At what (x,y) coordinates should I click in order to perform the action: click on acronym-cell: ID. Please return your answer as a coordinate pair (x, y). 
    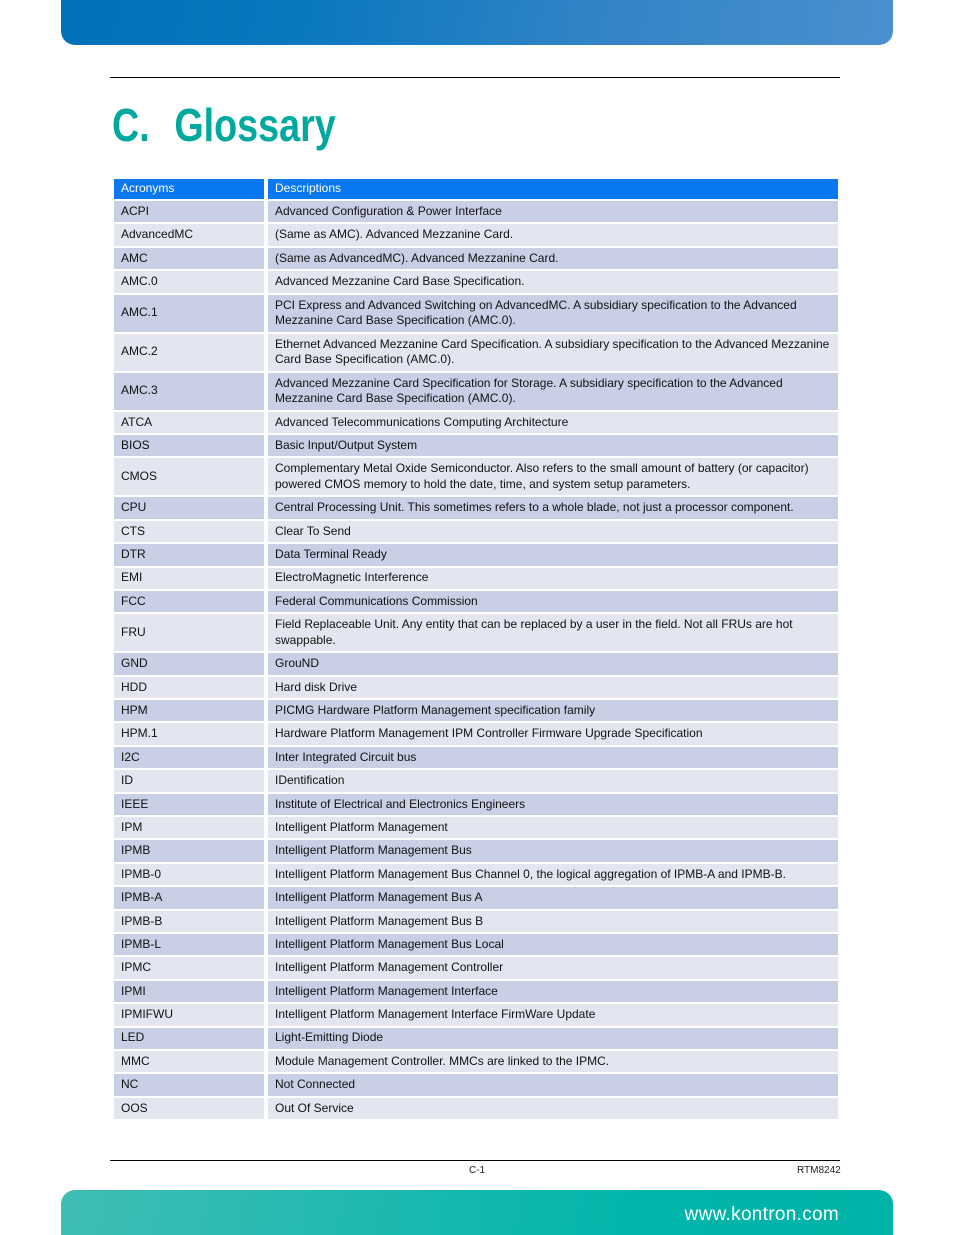
    Looking at the image, I should click on (189, 781).